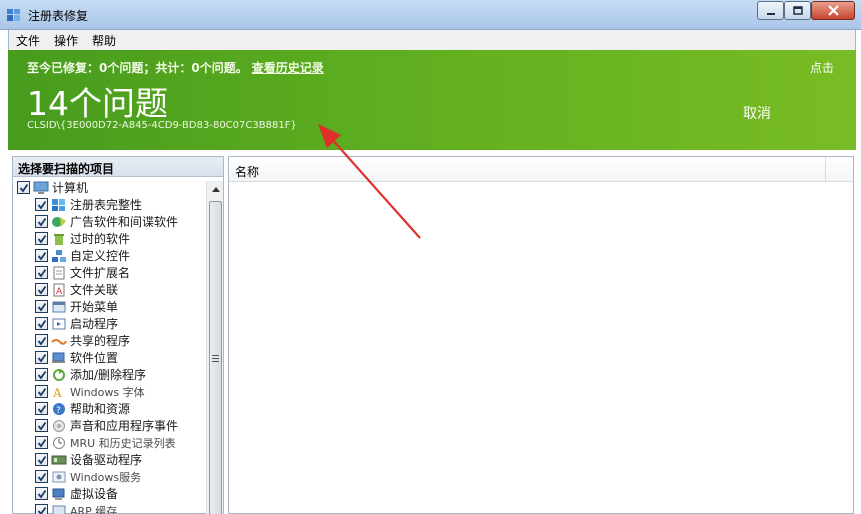 The image size is (861, 514). I want to click on tree-item: 虚拟设备, so click(109, 493).